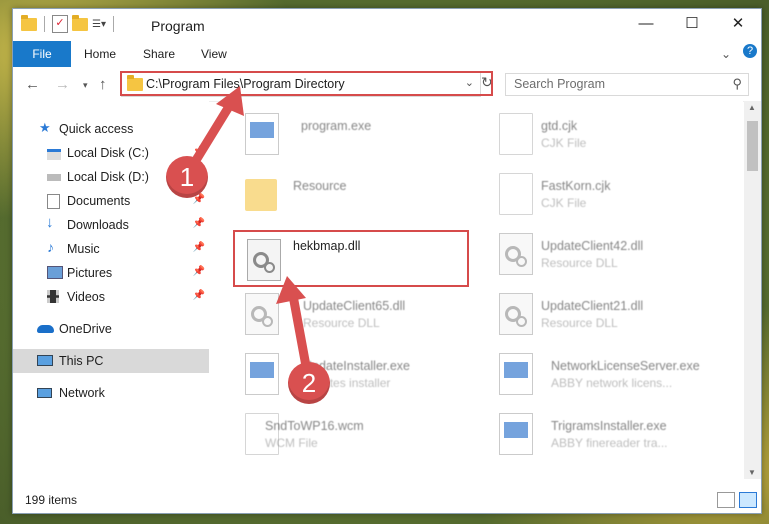  I want to click on annotation-arrows, so click(248, 228).